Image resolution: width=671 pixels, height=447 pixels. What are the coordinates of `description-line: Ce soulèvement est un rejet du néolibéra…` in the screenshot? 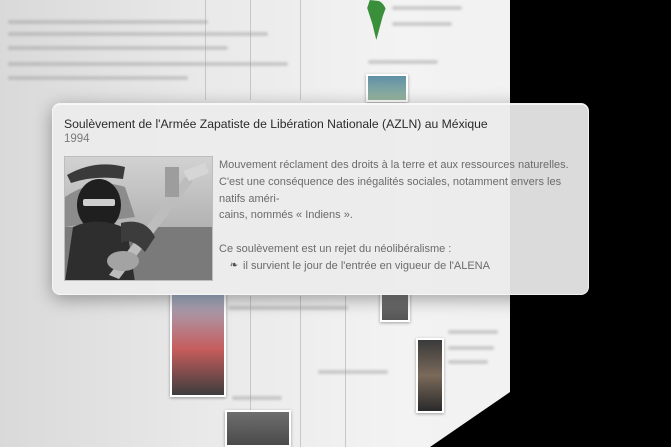 It's located at (335, 249).